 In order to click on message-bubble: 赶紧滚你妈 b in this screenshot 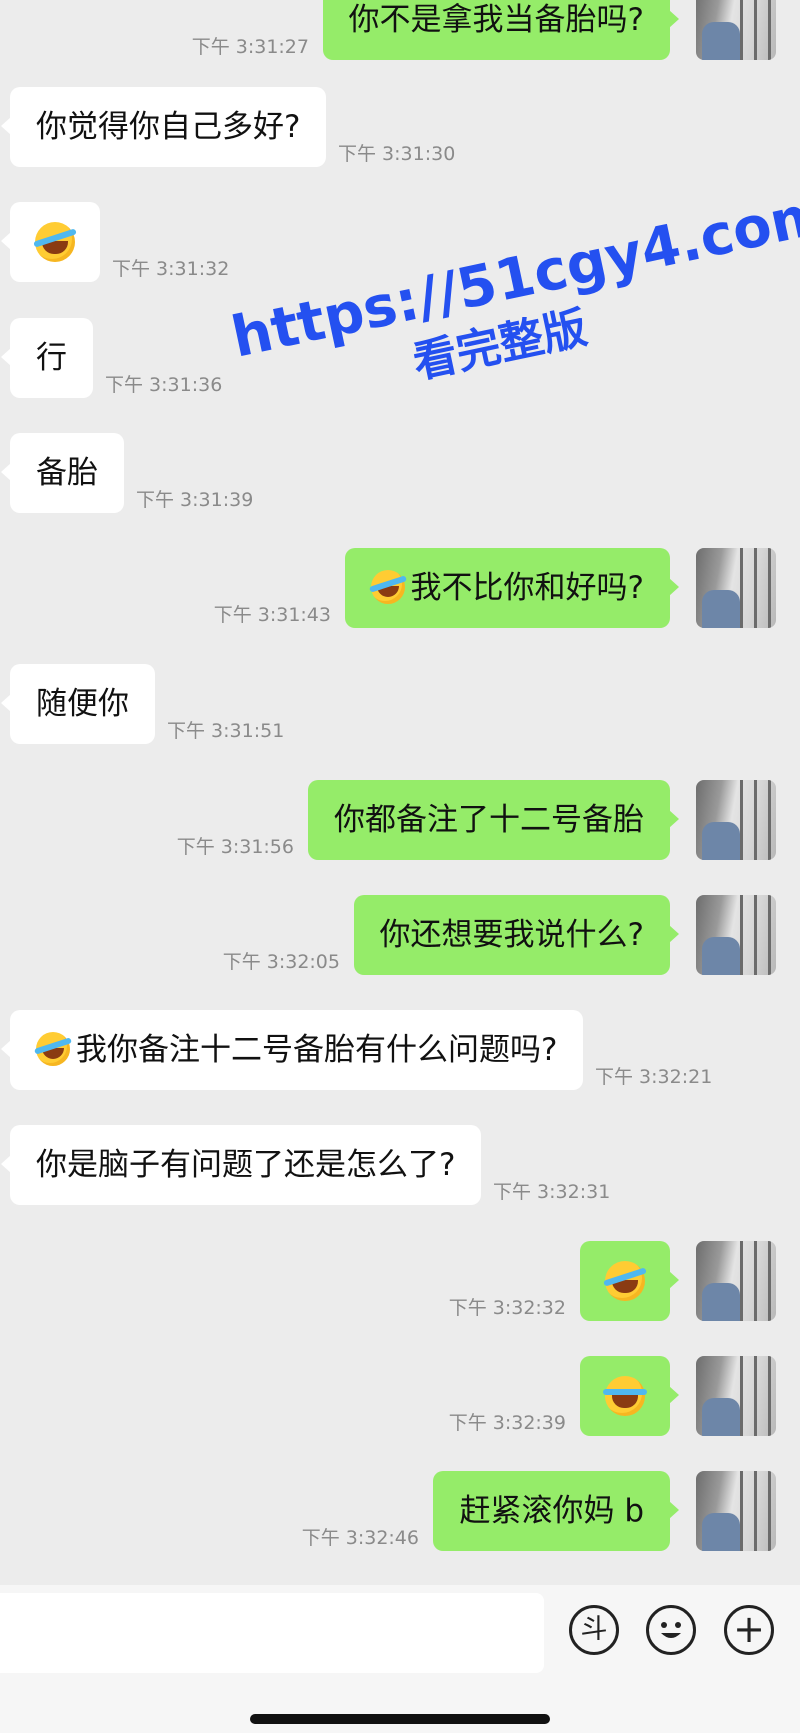, I will do `click(556, 1511)`.